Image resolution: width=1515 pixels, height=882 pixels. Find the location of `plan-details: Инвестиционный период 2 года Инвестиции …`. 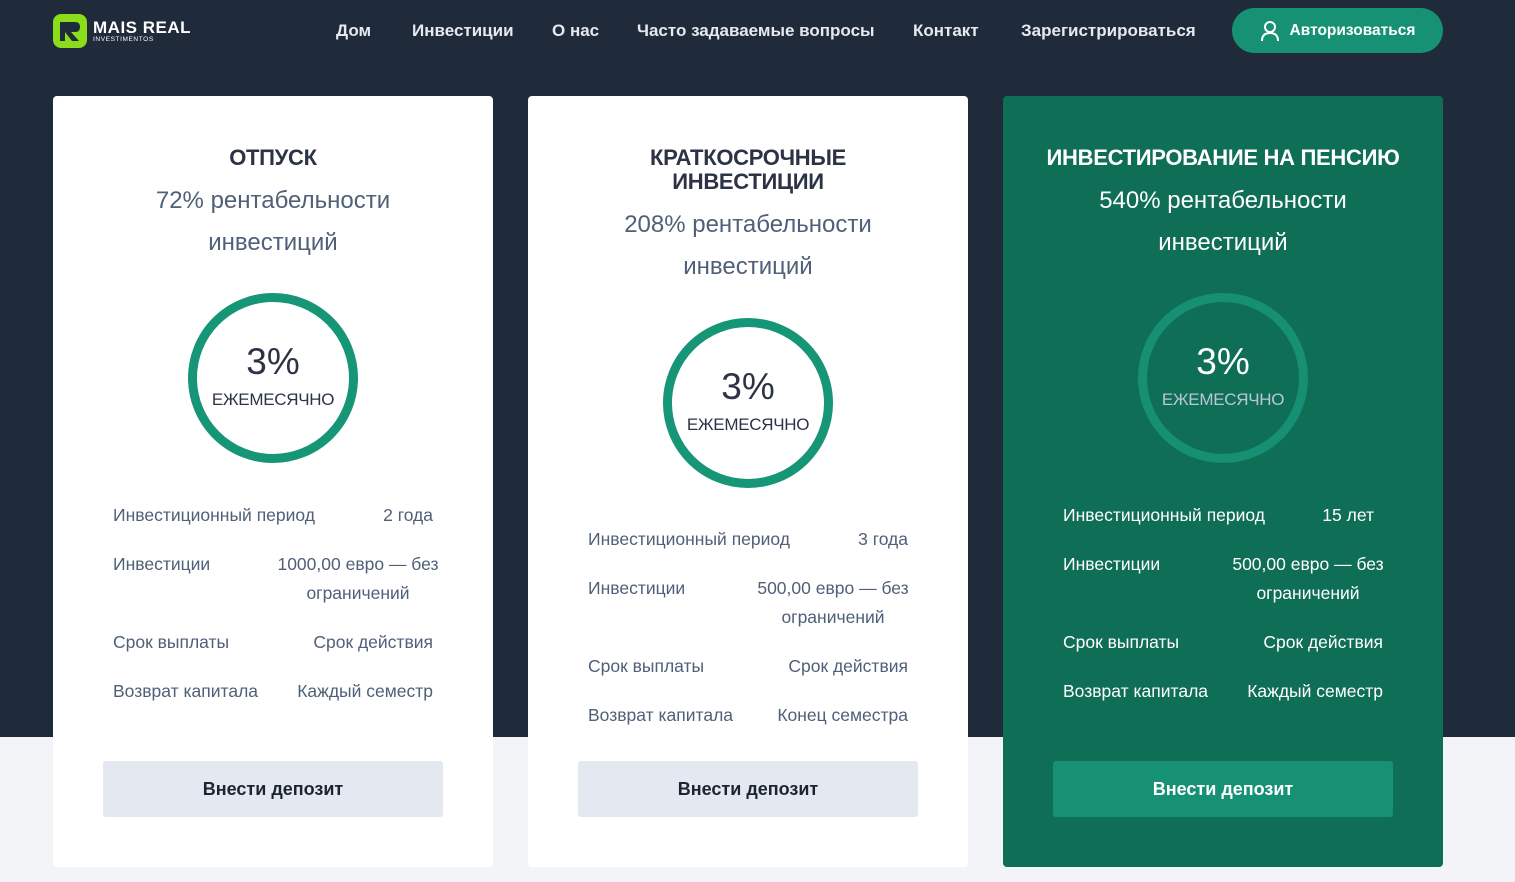

plan-details: Инвестиционный период 2 года Инвестиции … is located at coordinates (276, 613).